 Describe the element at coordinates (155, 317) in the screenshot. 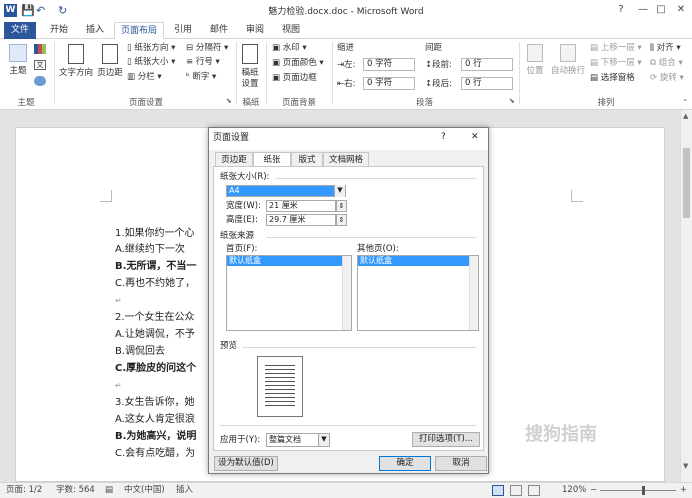

I see `doc-line: 2.一个女生在公众` at that location.